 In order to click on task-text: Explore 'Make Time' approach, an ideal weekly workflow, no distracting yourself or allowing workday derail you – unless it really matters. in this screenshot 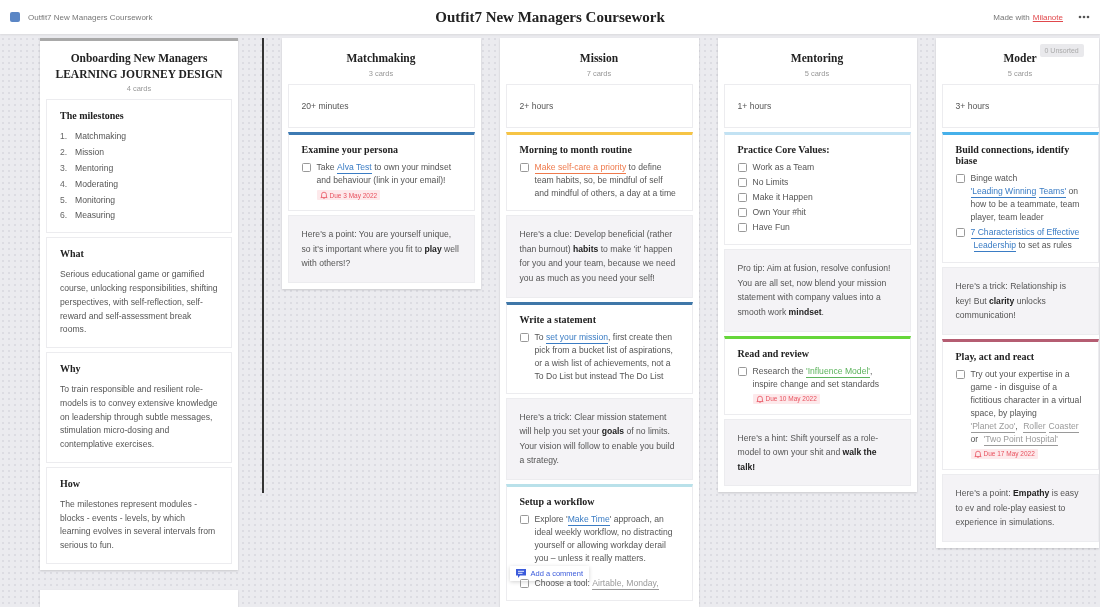, I will do `click(604, 539)`.